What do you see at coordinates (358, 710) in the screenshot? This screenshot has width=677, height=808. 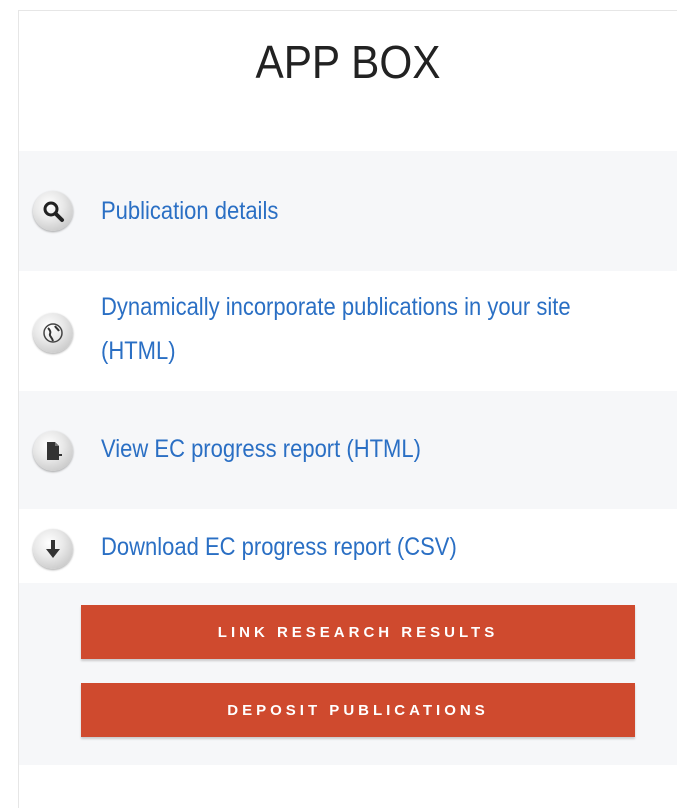 I see `deposit-publications-button: DEPOSIT PUBLICATIONS` at bounding box center [358, 710].